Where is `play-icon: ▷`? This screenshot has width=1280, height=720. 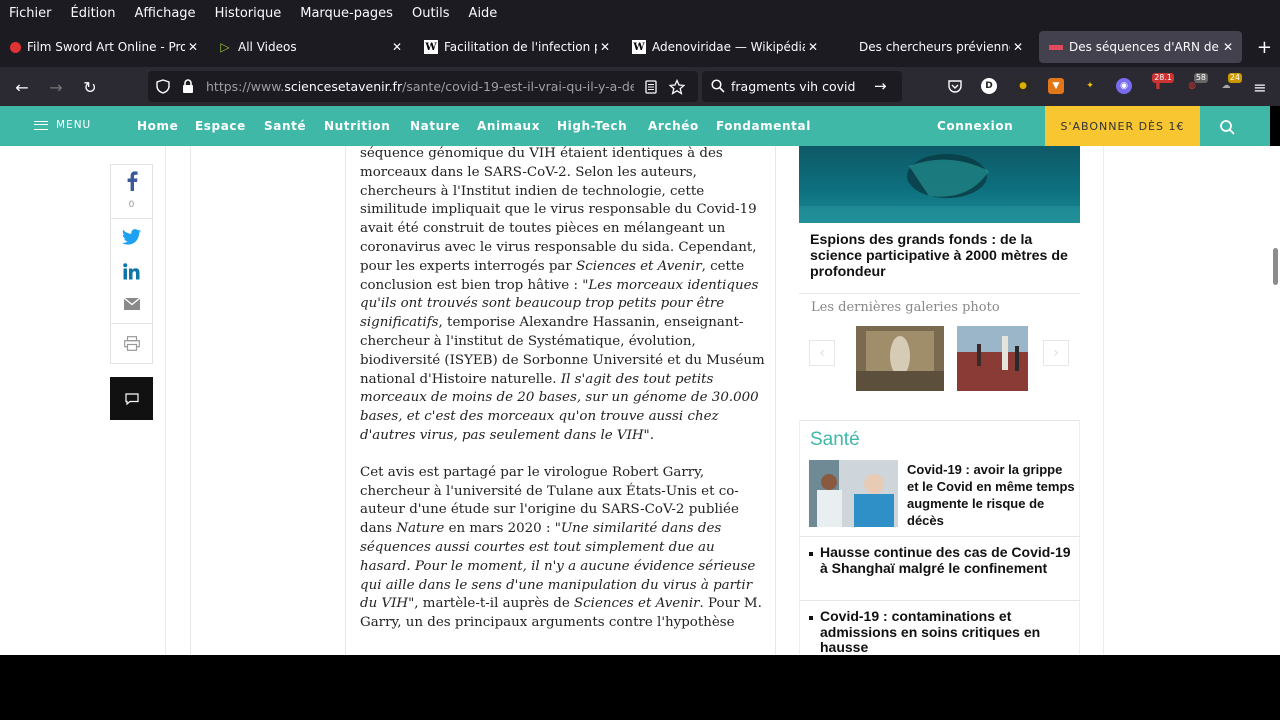 play-icon: ▷ is located at coordinates (225, 47).